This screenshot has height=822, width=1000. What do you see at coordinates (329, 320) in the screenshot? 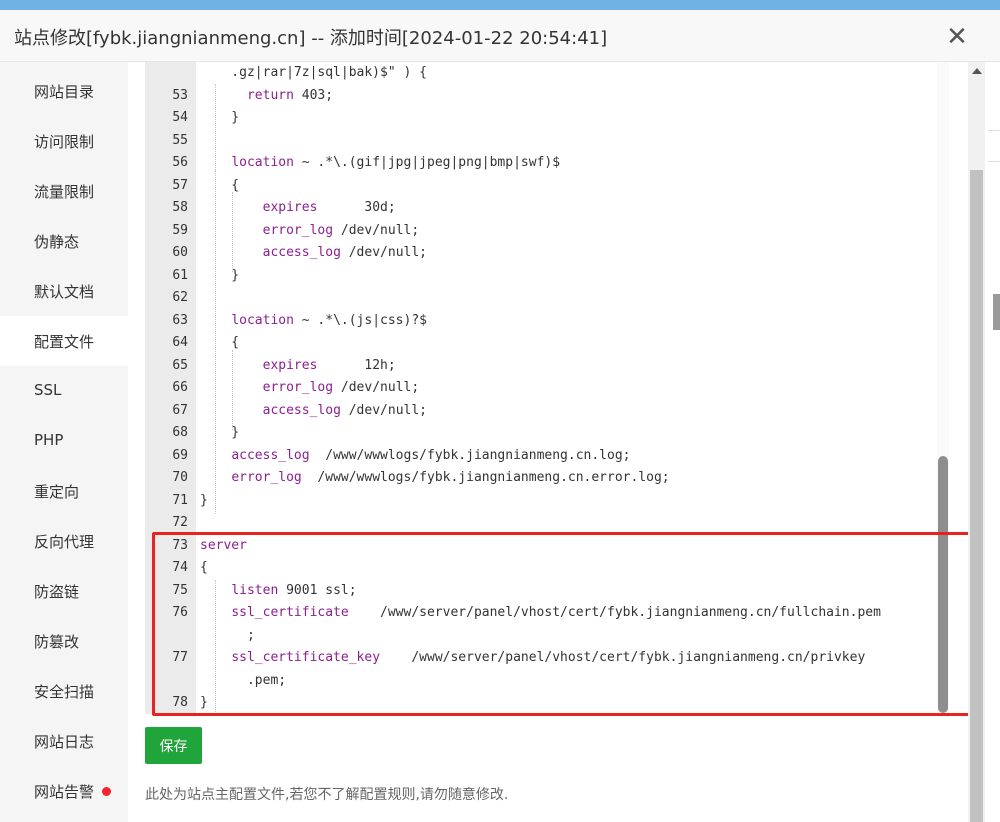
I see `code-text: location ~ .*\.(js|css)?$` at bounding box center [329, 320].